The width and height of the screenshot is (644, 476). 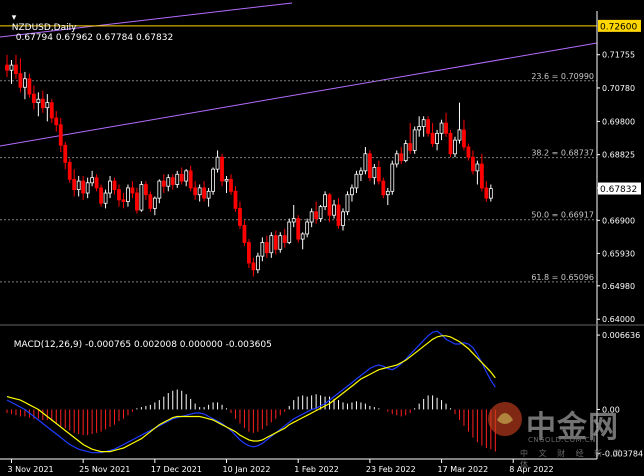 What do you see at coordinates (463, 469) in the screenshot?
I see `time-tick-label: 17 Mar 2022` at bounding box center [463, 469].